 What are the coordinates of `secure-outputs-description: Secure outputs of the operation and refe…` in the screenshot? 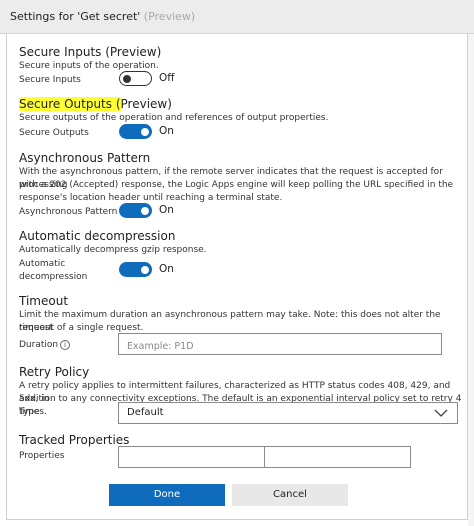 It's located at (174, 118).